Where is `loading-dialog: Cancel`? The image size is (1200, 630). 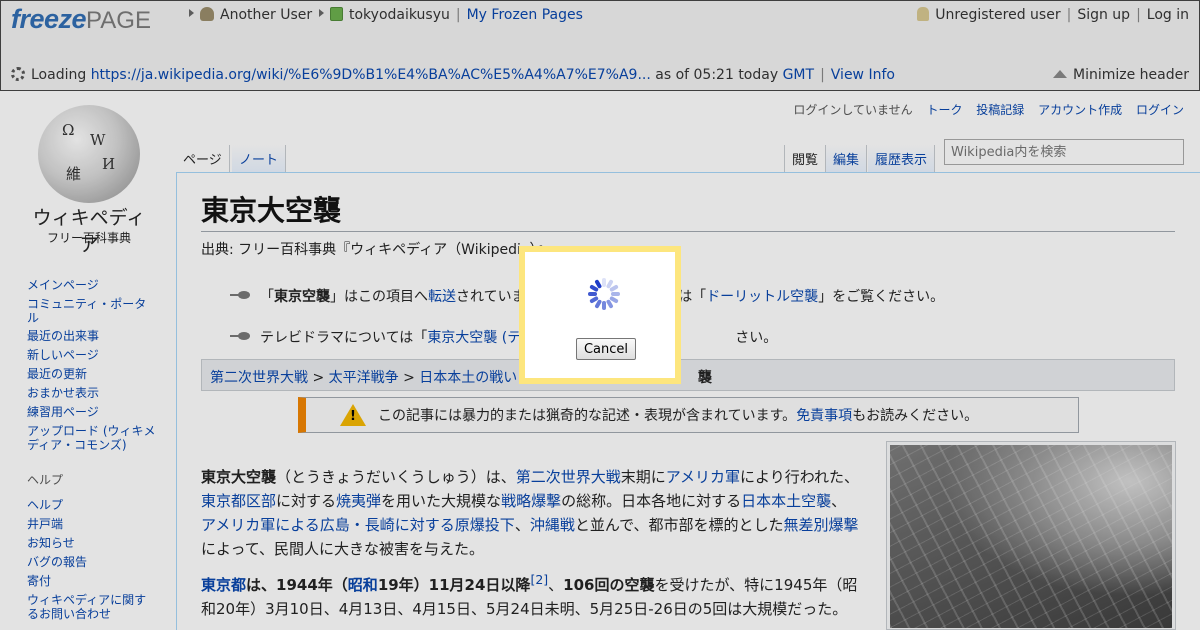 loading-dialog: Cancel is located at coordinates (600, 315).